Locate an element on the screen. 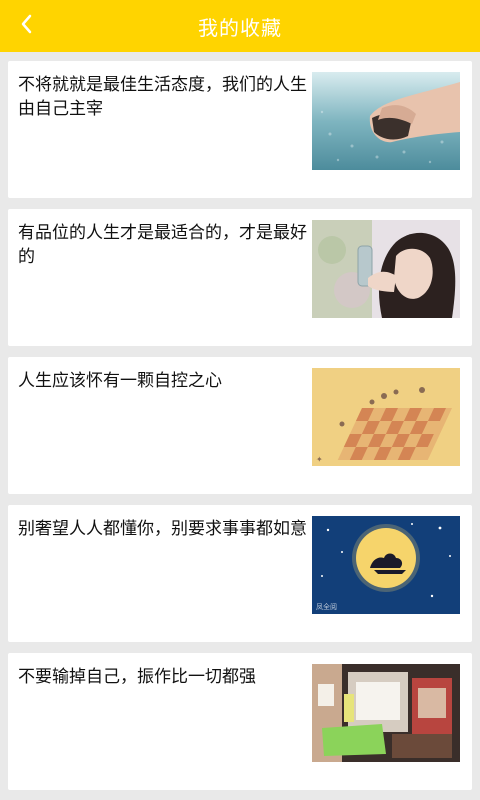 The image size is (480, 800). app-bar: 我的收藏 is located at coordinates (240, 26).